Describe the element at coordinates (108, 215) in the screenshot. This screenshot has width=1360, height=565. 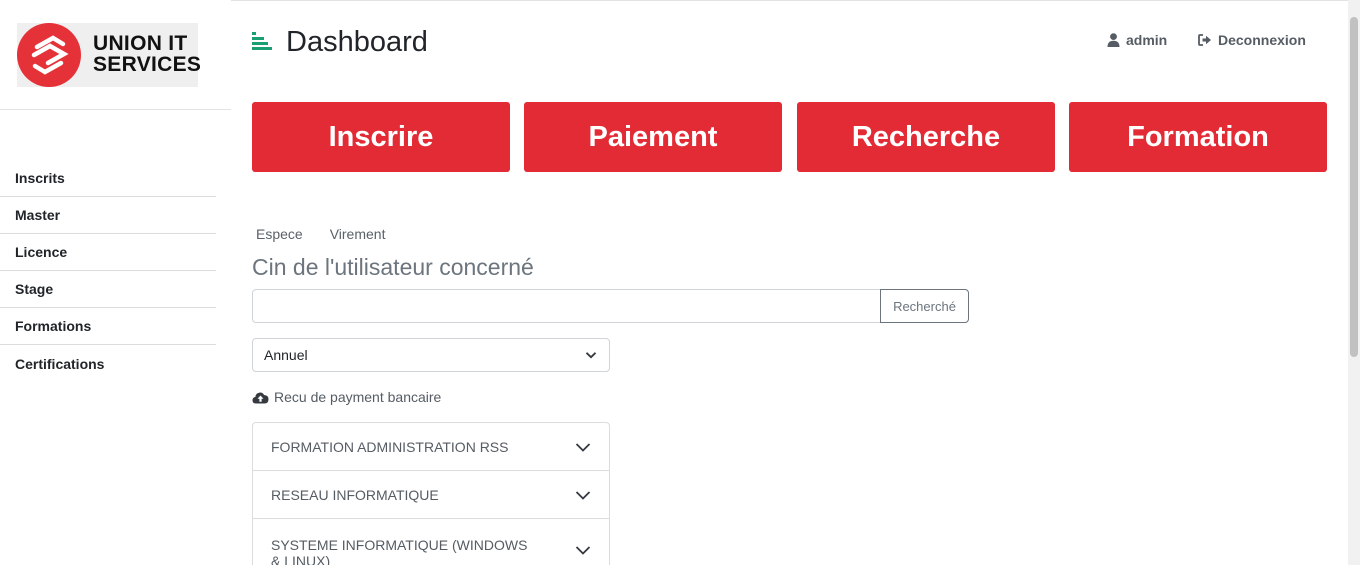
I see `sidebar-item-master: Master` at that location.